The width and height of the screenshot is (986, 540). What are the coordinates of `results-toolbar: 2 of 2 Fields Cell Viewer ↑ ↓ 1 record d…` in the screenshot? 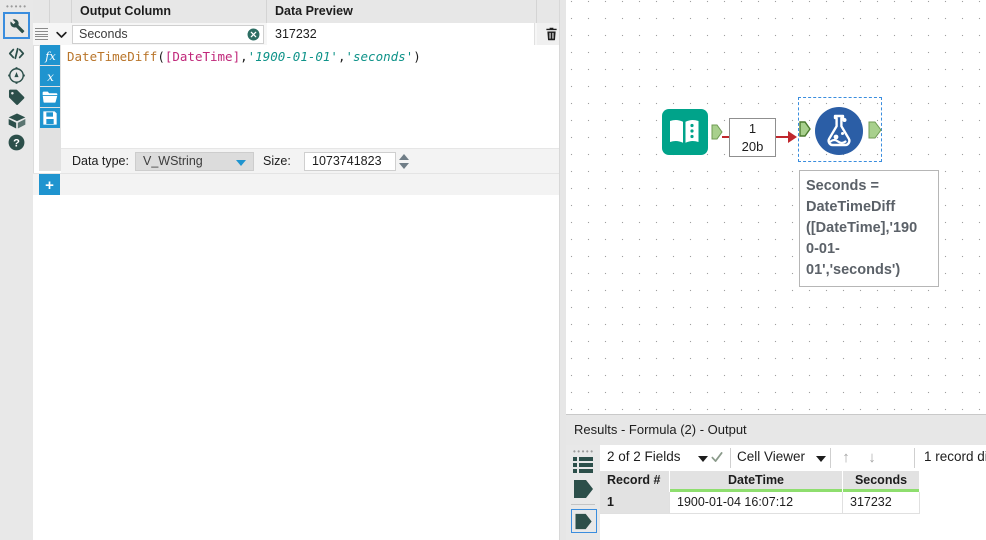 It's located at (793, 458).